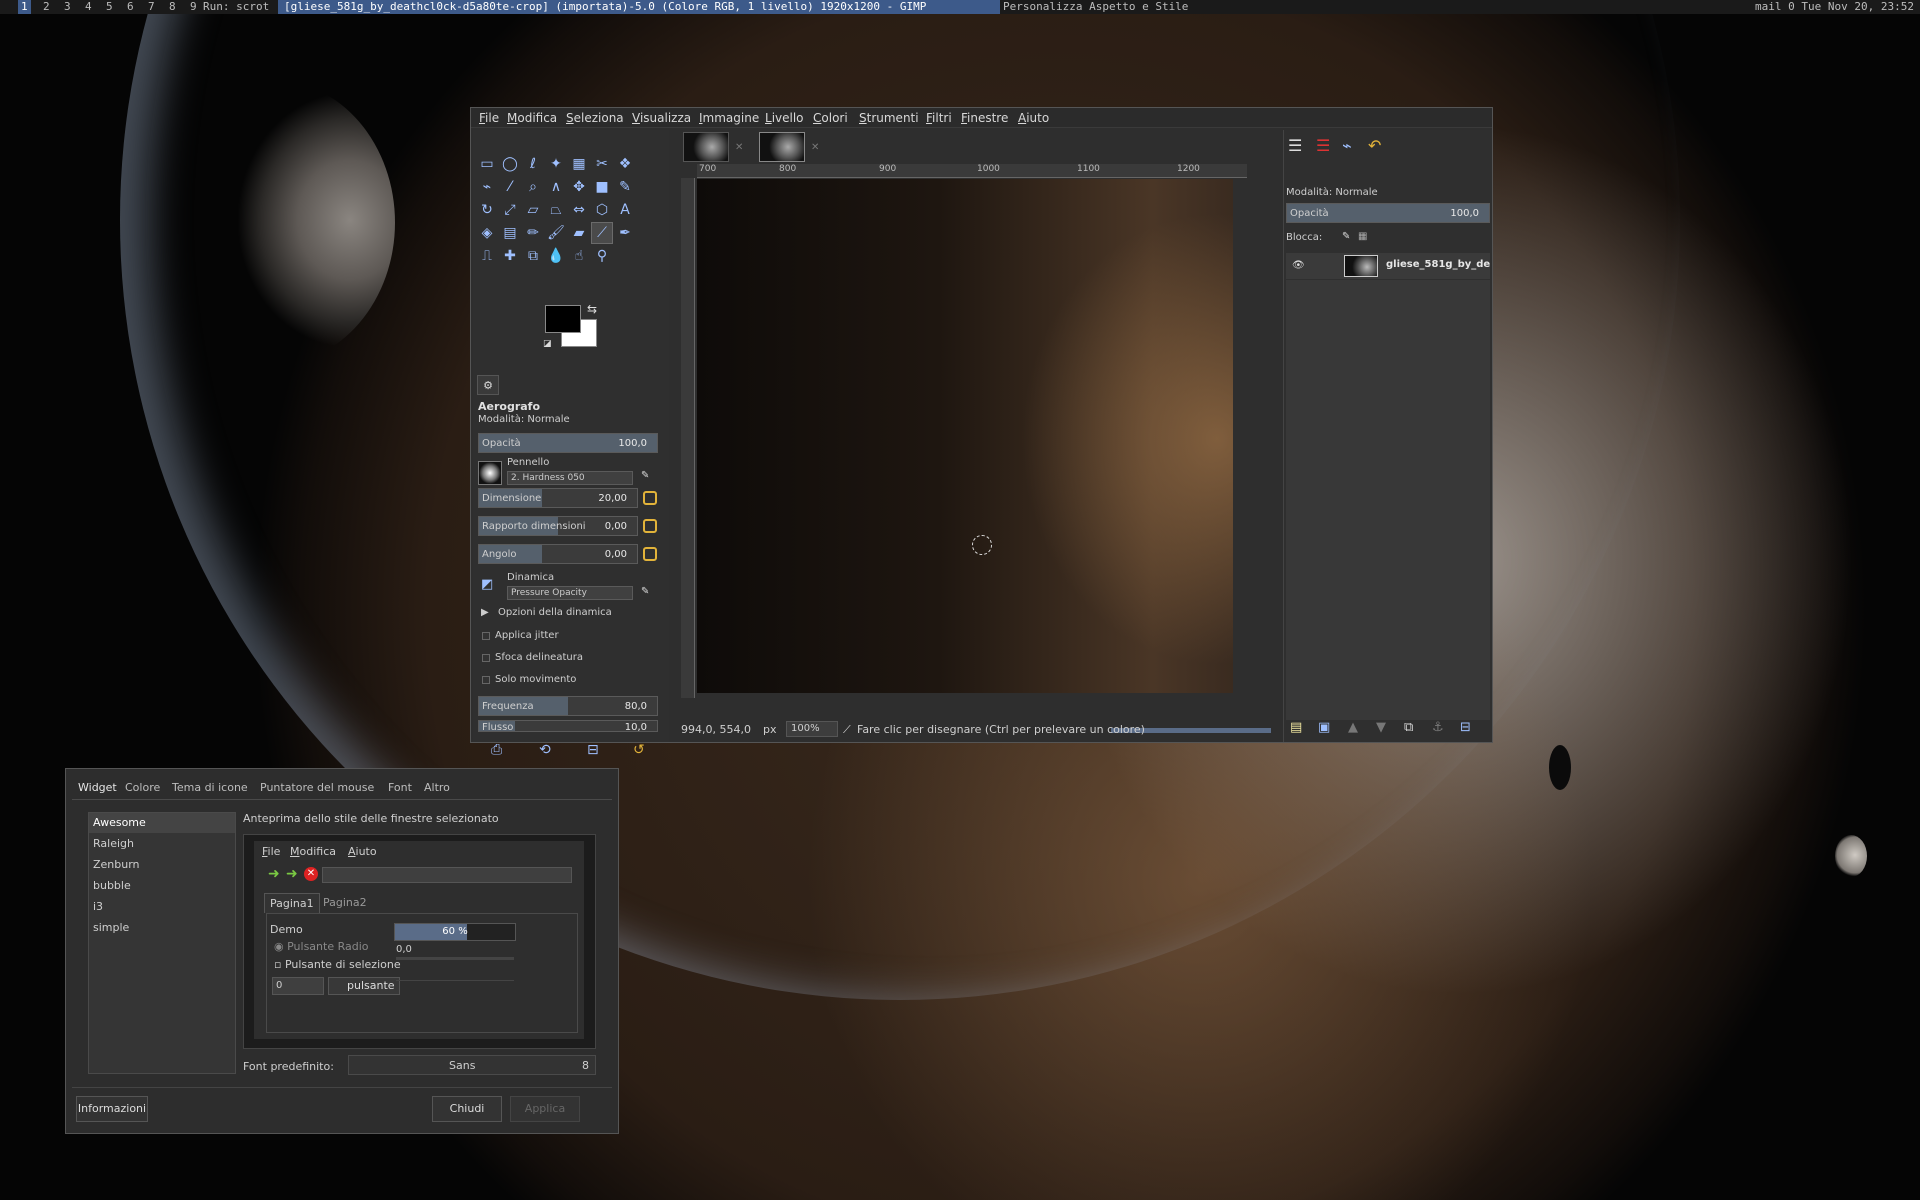 Image resolution: width=1920 pixels, height=1200 pixels. What do you see at coordinates (67, 7) in the screenshot?
I see `workspace-3: 3` at bounding box center [67, 7].